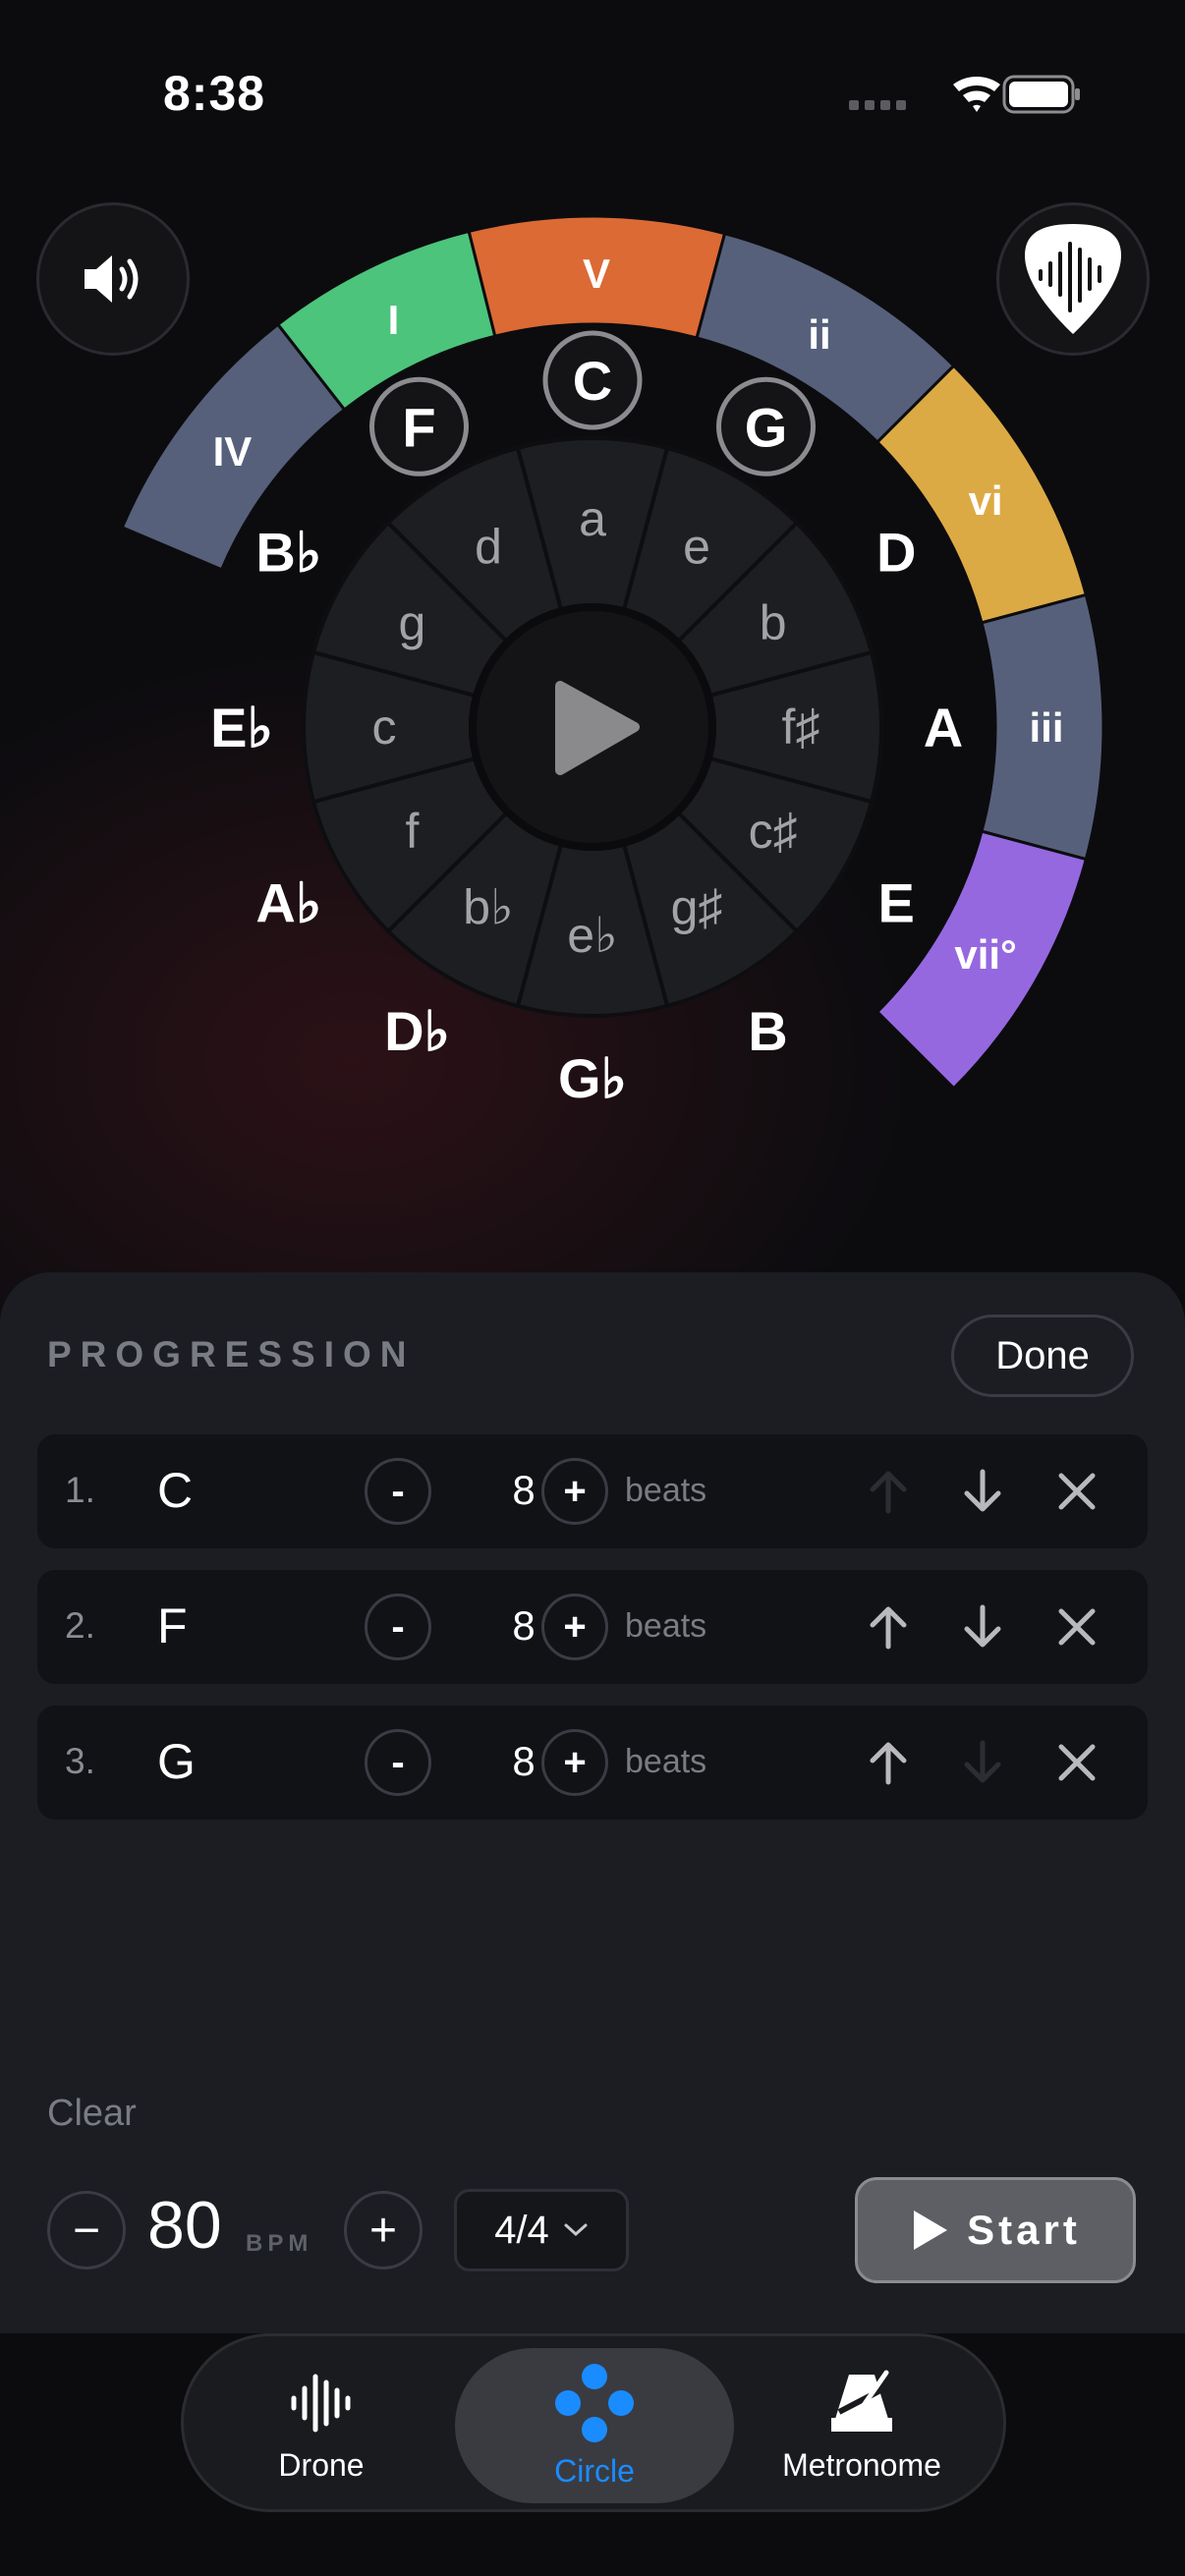 The width and height of the screenshot is (1185, 2576). I want to click on row-chord: F, so click(172, 1625).